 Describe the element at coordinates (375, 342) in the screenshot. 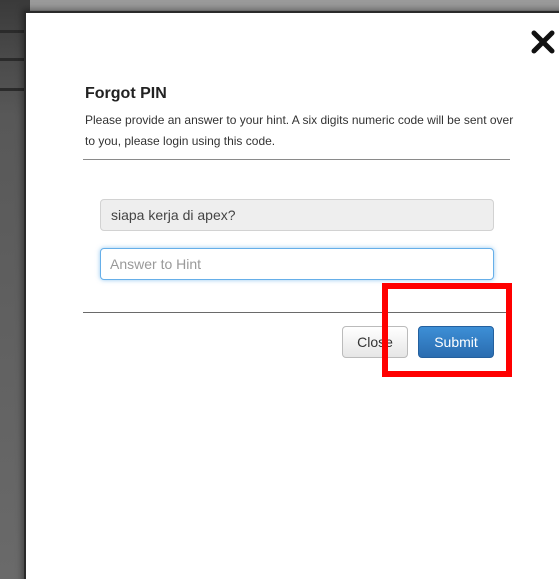

I see `close-button: Close` at that location.